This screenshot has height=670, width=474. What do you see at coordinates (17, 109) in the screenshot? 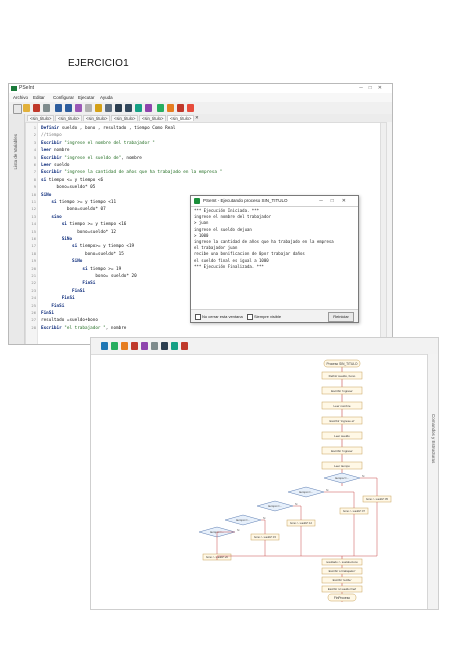
I see `new-file-icon` at bounding box center [17, 109].